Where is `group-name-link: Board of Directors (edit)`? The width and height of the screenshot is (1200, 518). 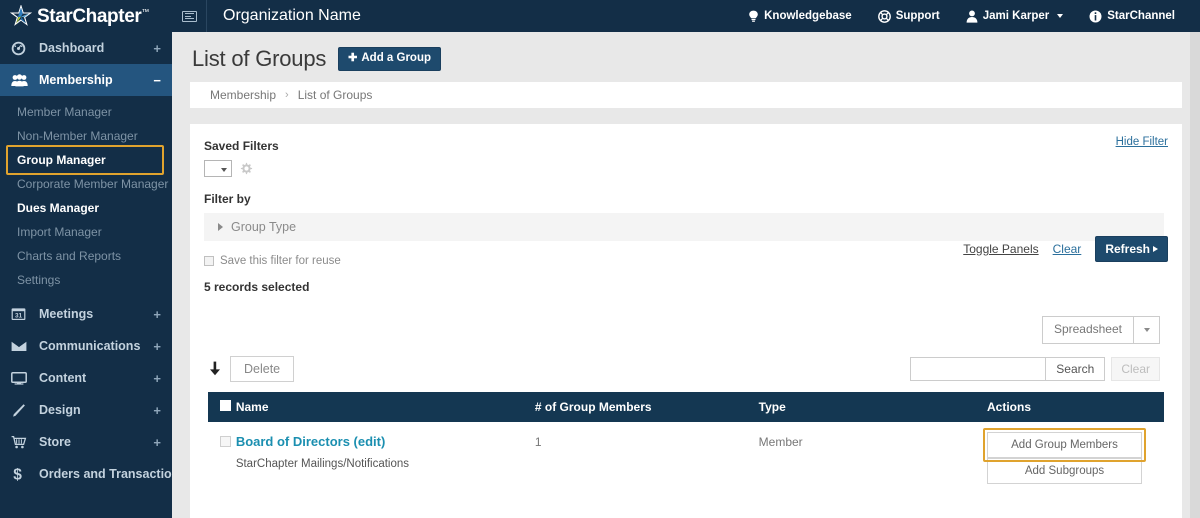 group-name-link: Board of Directors (edit) is located at coordinates (311, 435).